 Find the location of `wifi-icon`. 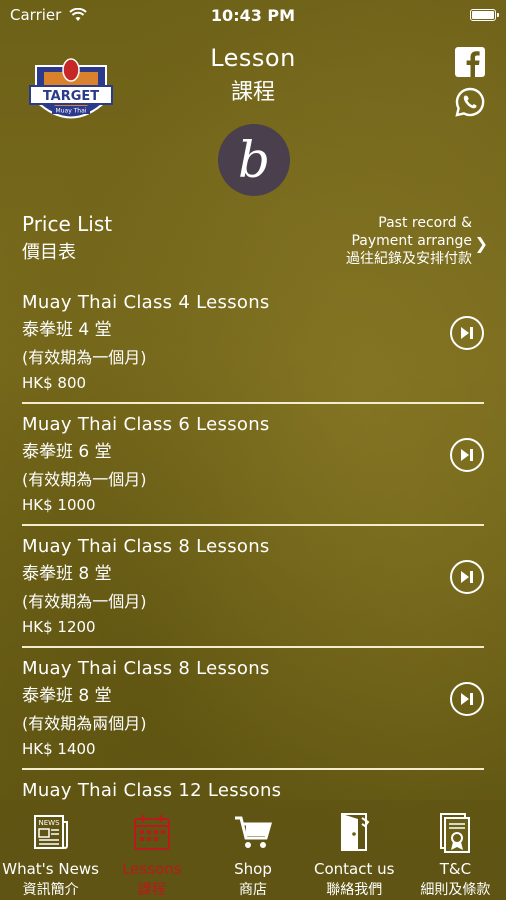

wifi-icon is located at coordinates (78, 14).